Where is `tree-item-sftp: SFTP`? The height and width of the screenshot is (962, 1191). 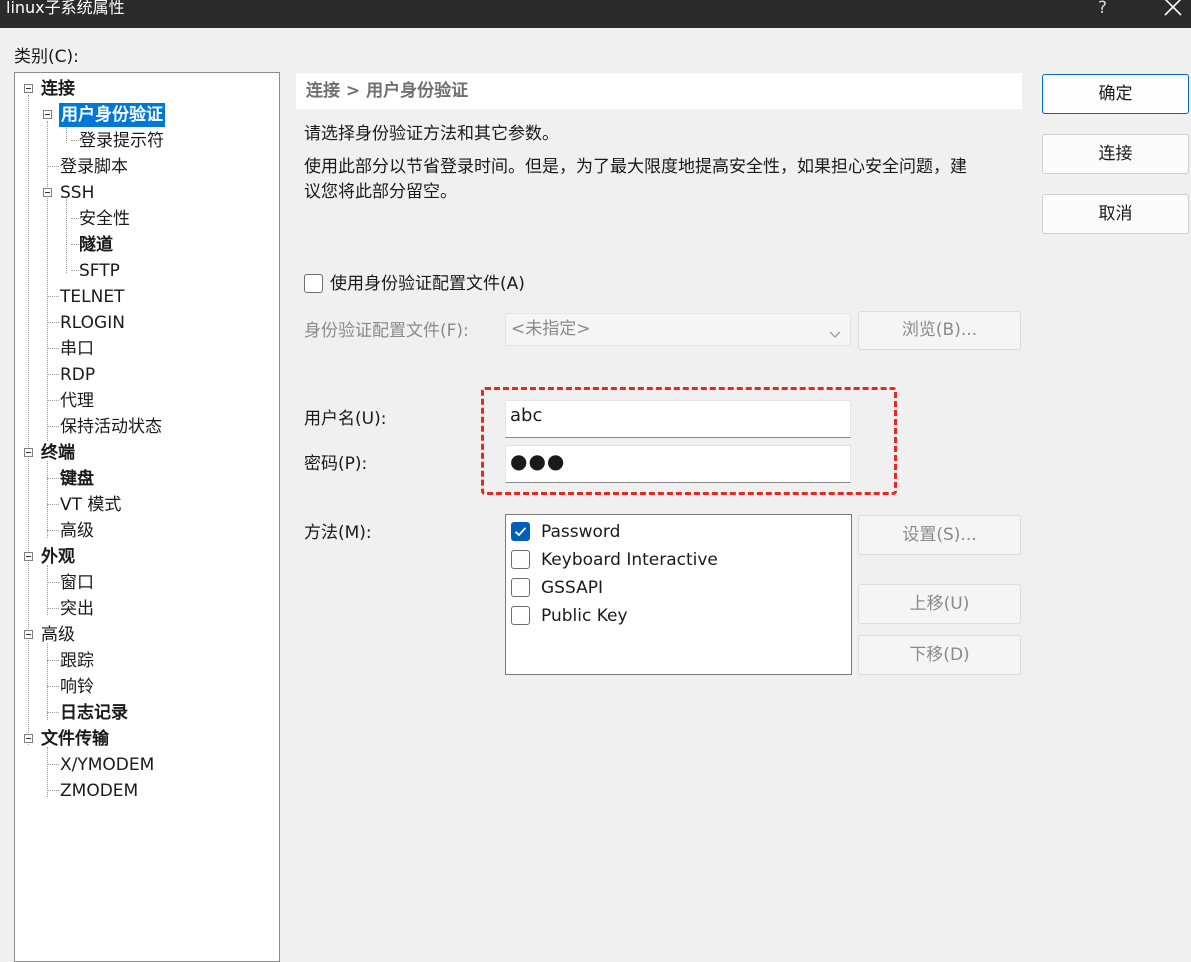 tree-item-sftp: SFTP is located at coordinates (99, 271).